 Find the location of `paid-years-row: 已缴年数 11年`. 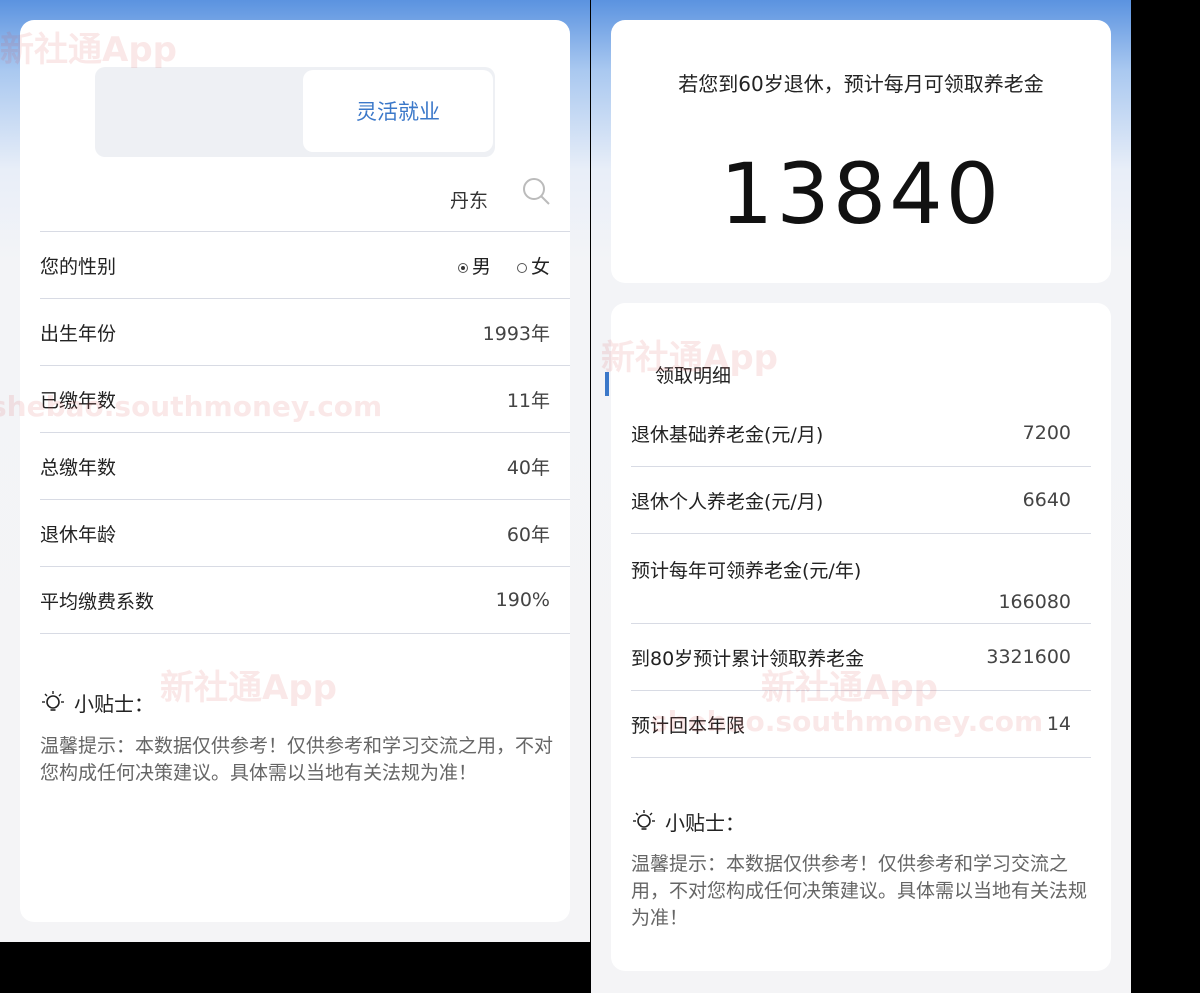

paid-years-row: 已缴年数 11年 is located at coordinates (305, 398).